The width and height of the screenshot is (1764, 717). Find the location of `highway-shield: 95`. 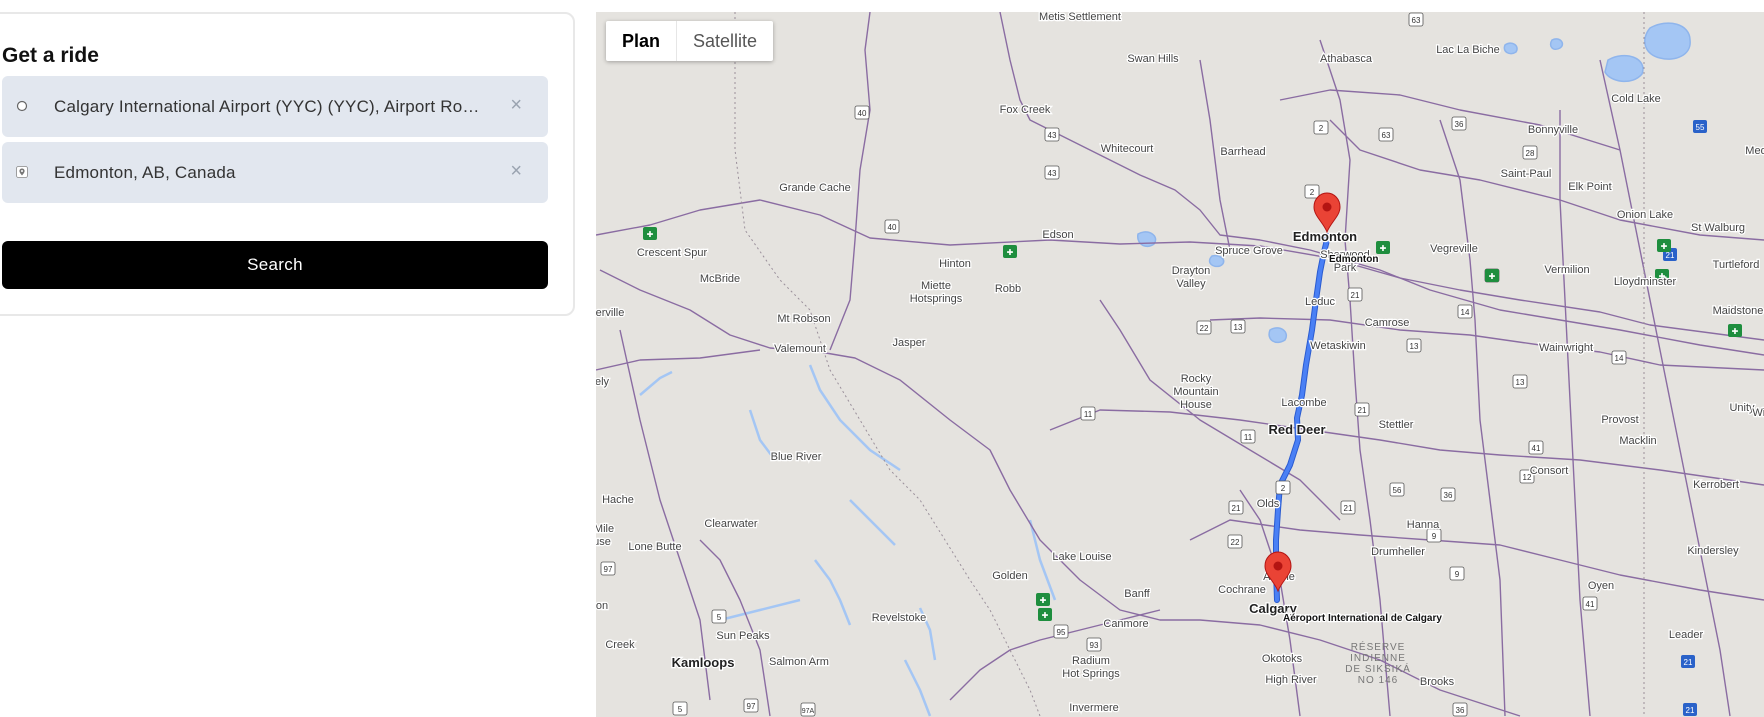

highway-shield: 95 is located at coordinates (1061, 631).